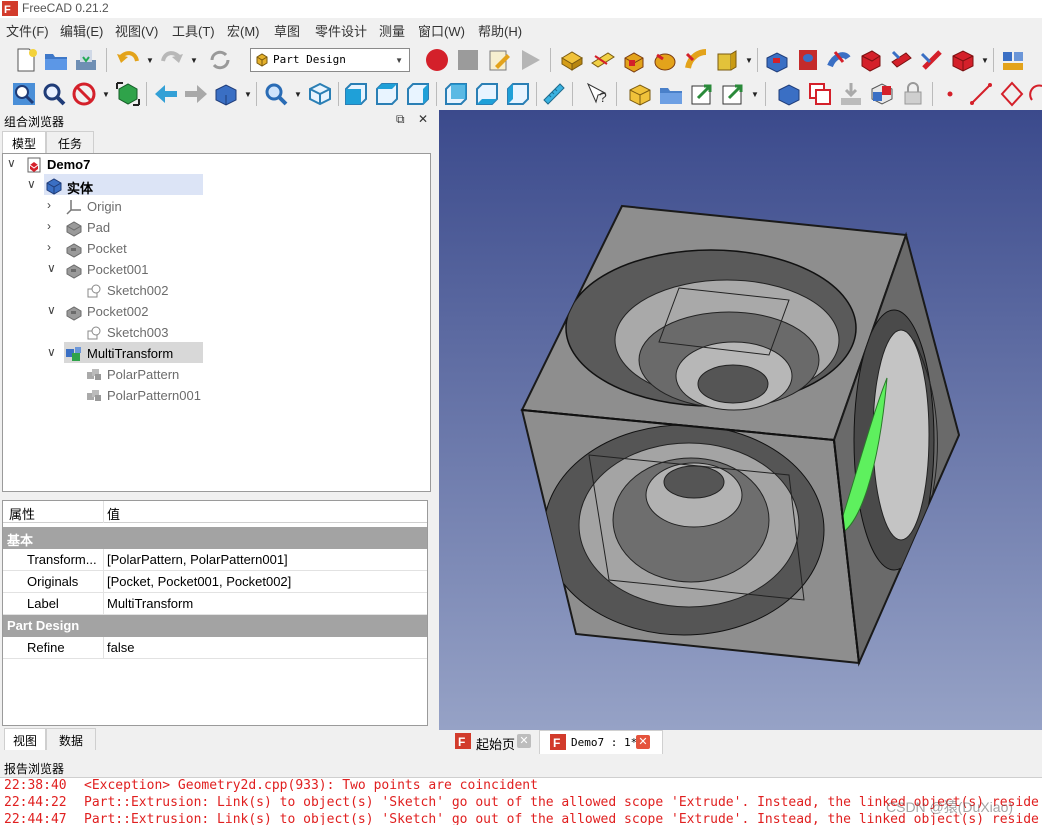 Image resolution: width=1042 pixels, height=825 pixels. I want to click on property-row-refine: Refine false, so click(215, 648).